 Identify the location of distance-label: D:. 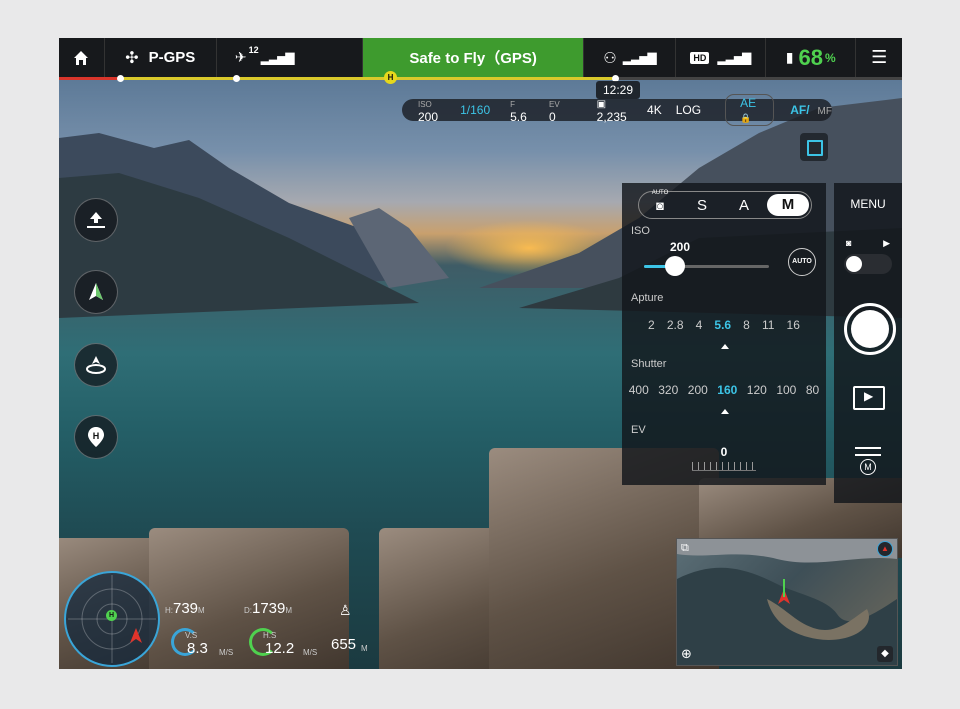
(248, 610).